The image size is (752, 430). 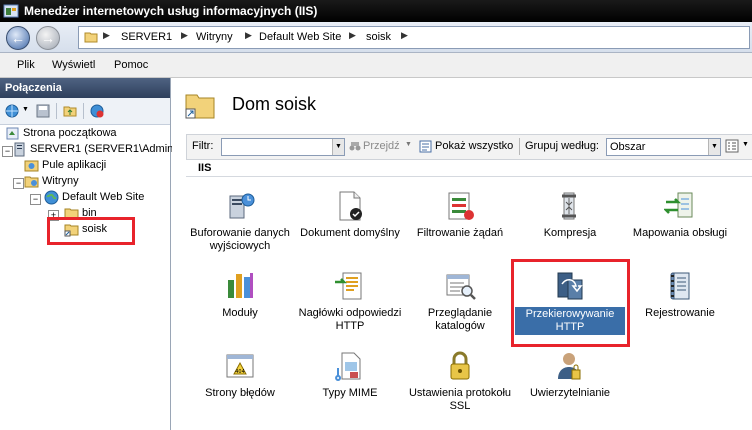 What do you see at coordinates (240, 372) in the screenshot?
I see `svg-text: 404` at bounding box center [240, 372].